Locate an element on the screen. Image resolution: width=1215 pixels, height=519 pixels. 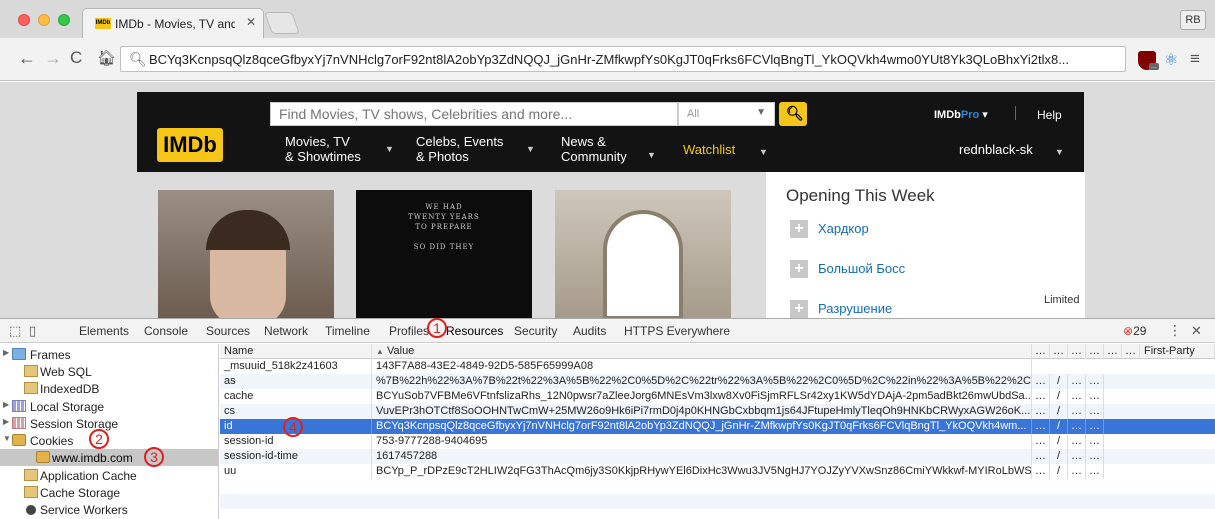
annotation-mark-2: 2 is located at coordinates (99, 439).